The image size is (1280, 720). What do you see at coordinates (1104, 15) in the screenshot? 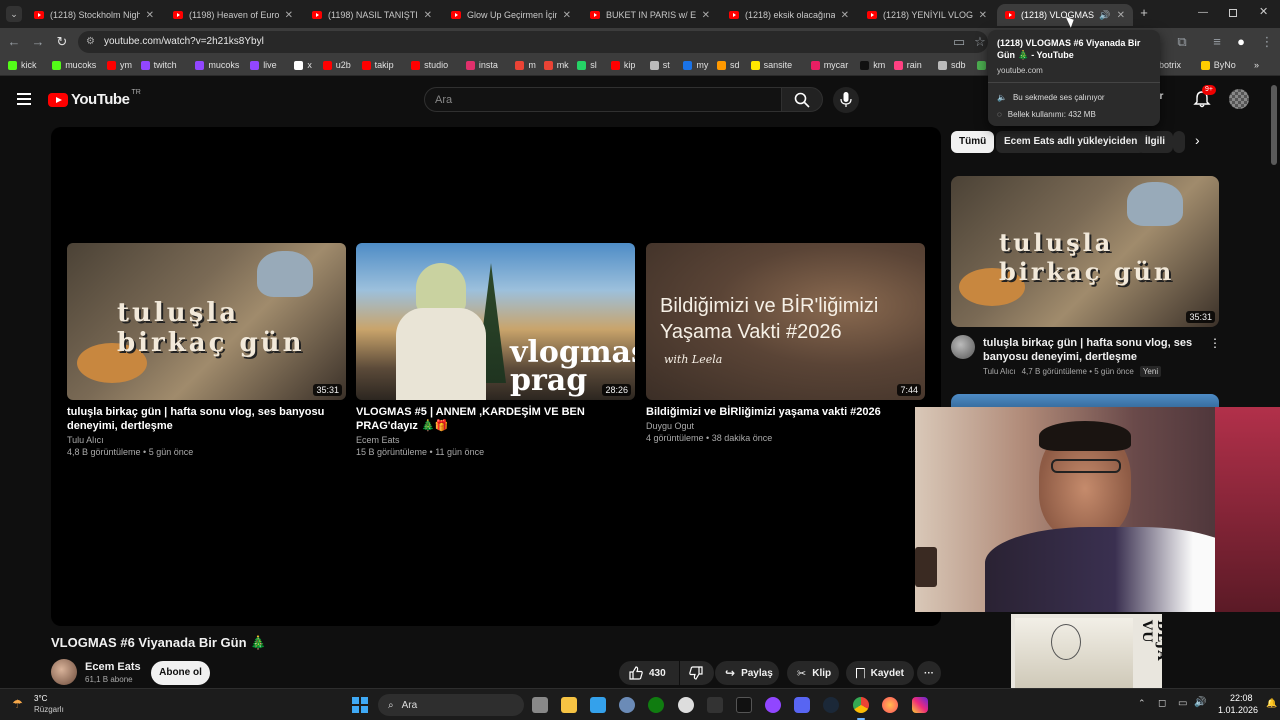
I see `audio-playing-icon: 🔊` at bounding box center [1104, 15].